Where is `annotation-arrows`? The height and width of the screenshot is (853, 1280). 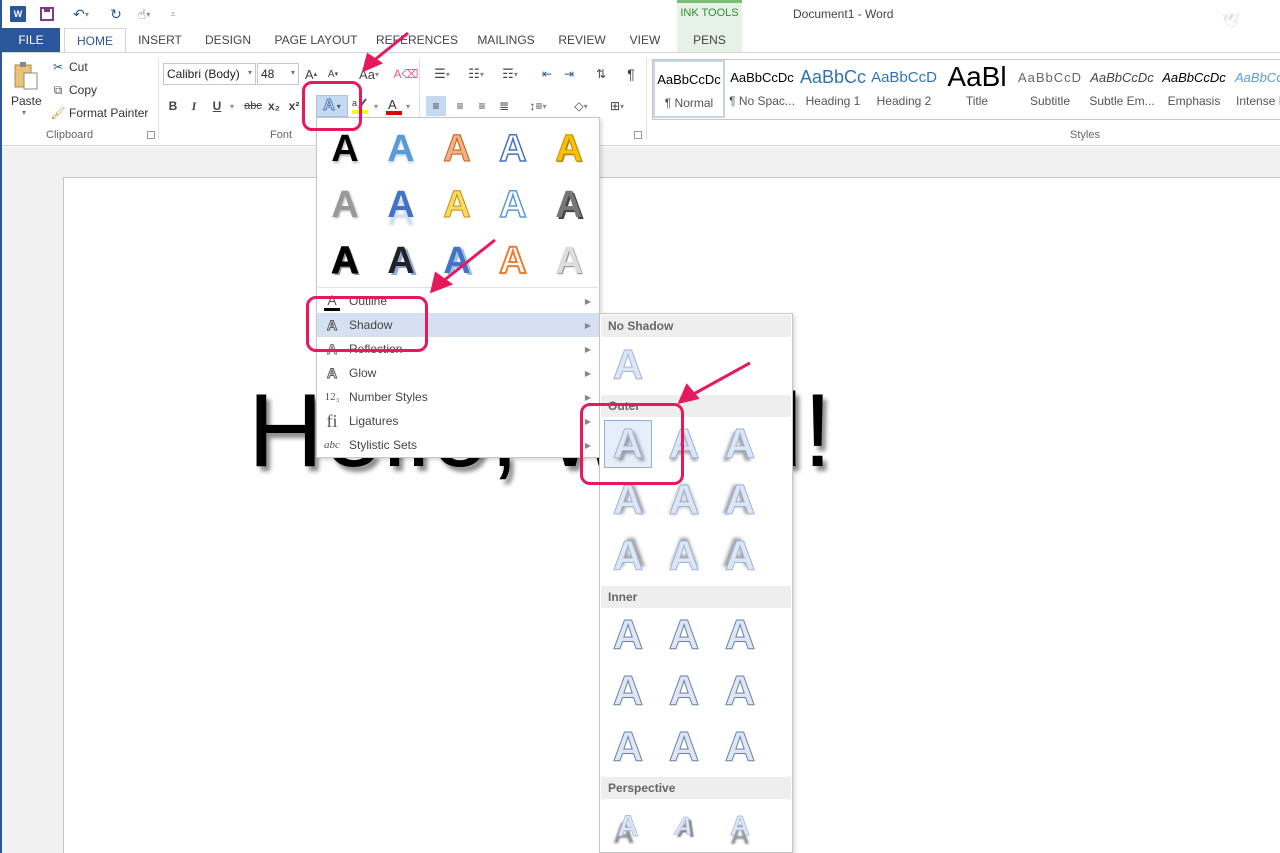
annotation-arrows is located at coordinates (556, 218).